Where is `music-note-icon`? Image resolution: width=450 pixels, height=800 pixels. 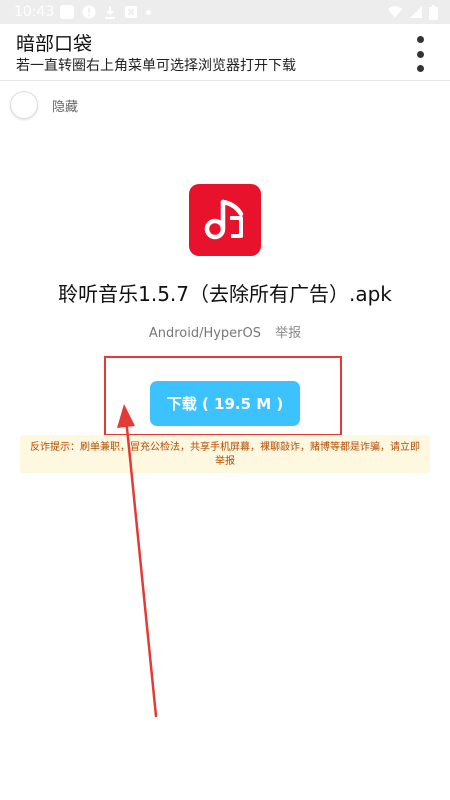
music-note-icon is located at coordinates (224, 219).